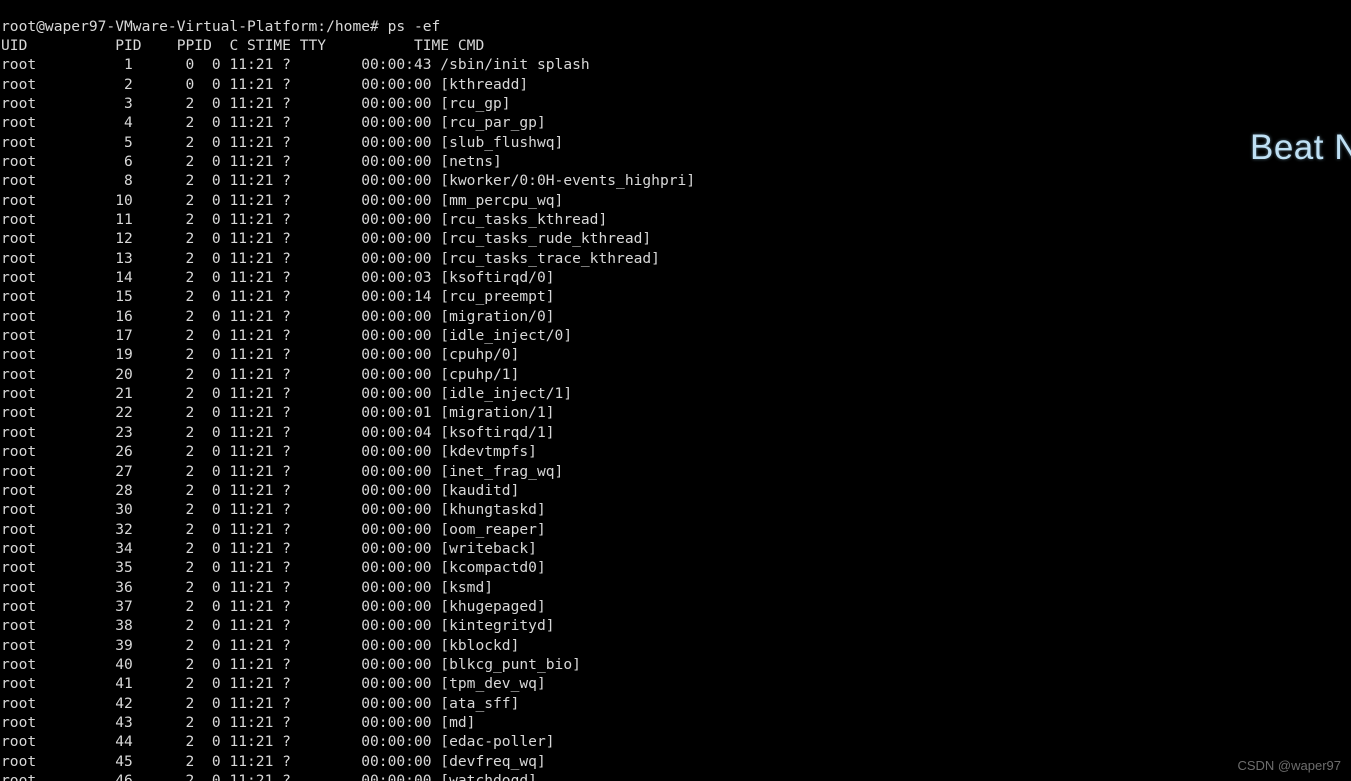  What do you see at coordinates (1300, 147) in the screenshot?
I see `beat-overlay-text: Beat N` at bounding box center [1300, 147].